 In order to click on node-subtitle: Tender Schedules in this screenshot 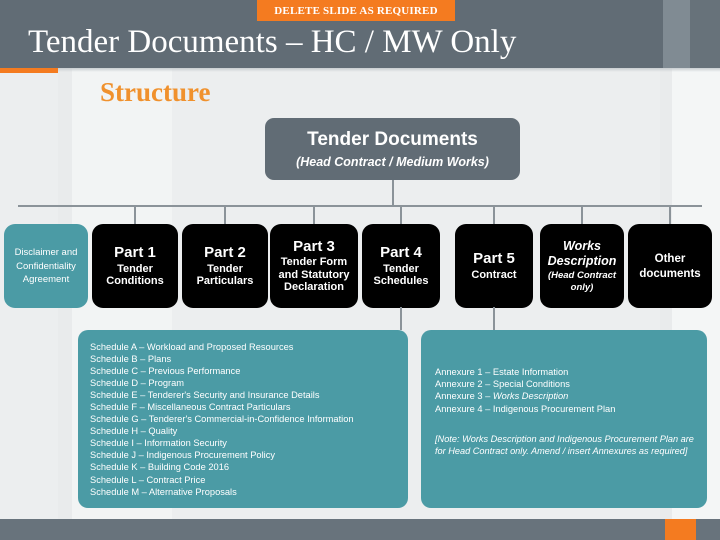, I will do `click(401, 274)`.